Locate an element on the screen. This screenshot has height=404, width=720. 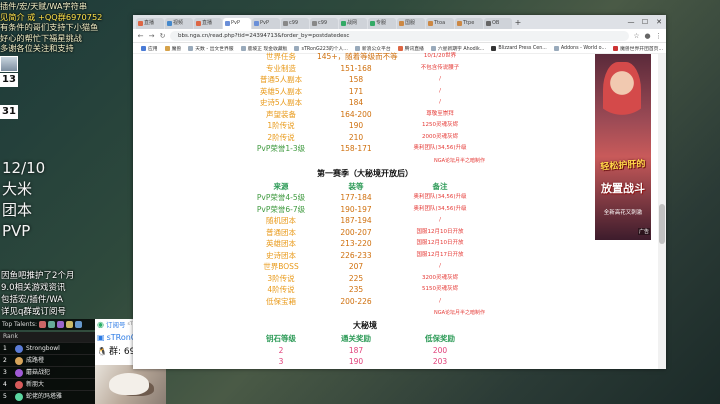
browser-tab-active: PvP is located at coordinates (237, 23).